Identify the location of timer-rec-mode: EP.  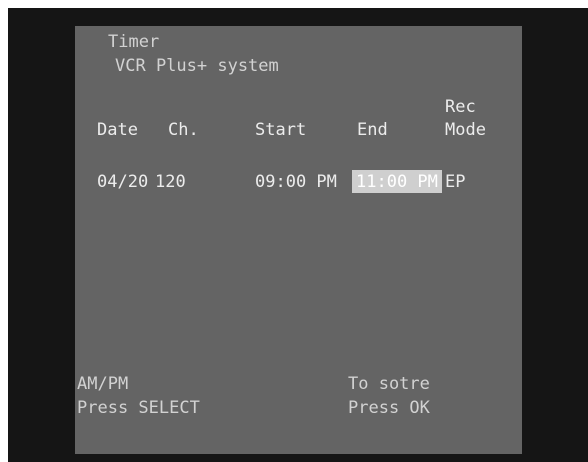
(455, 182).